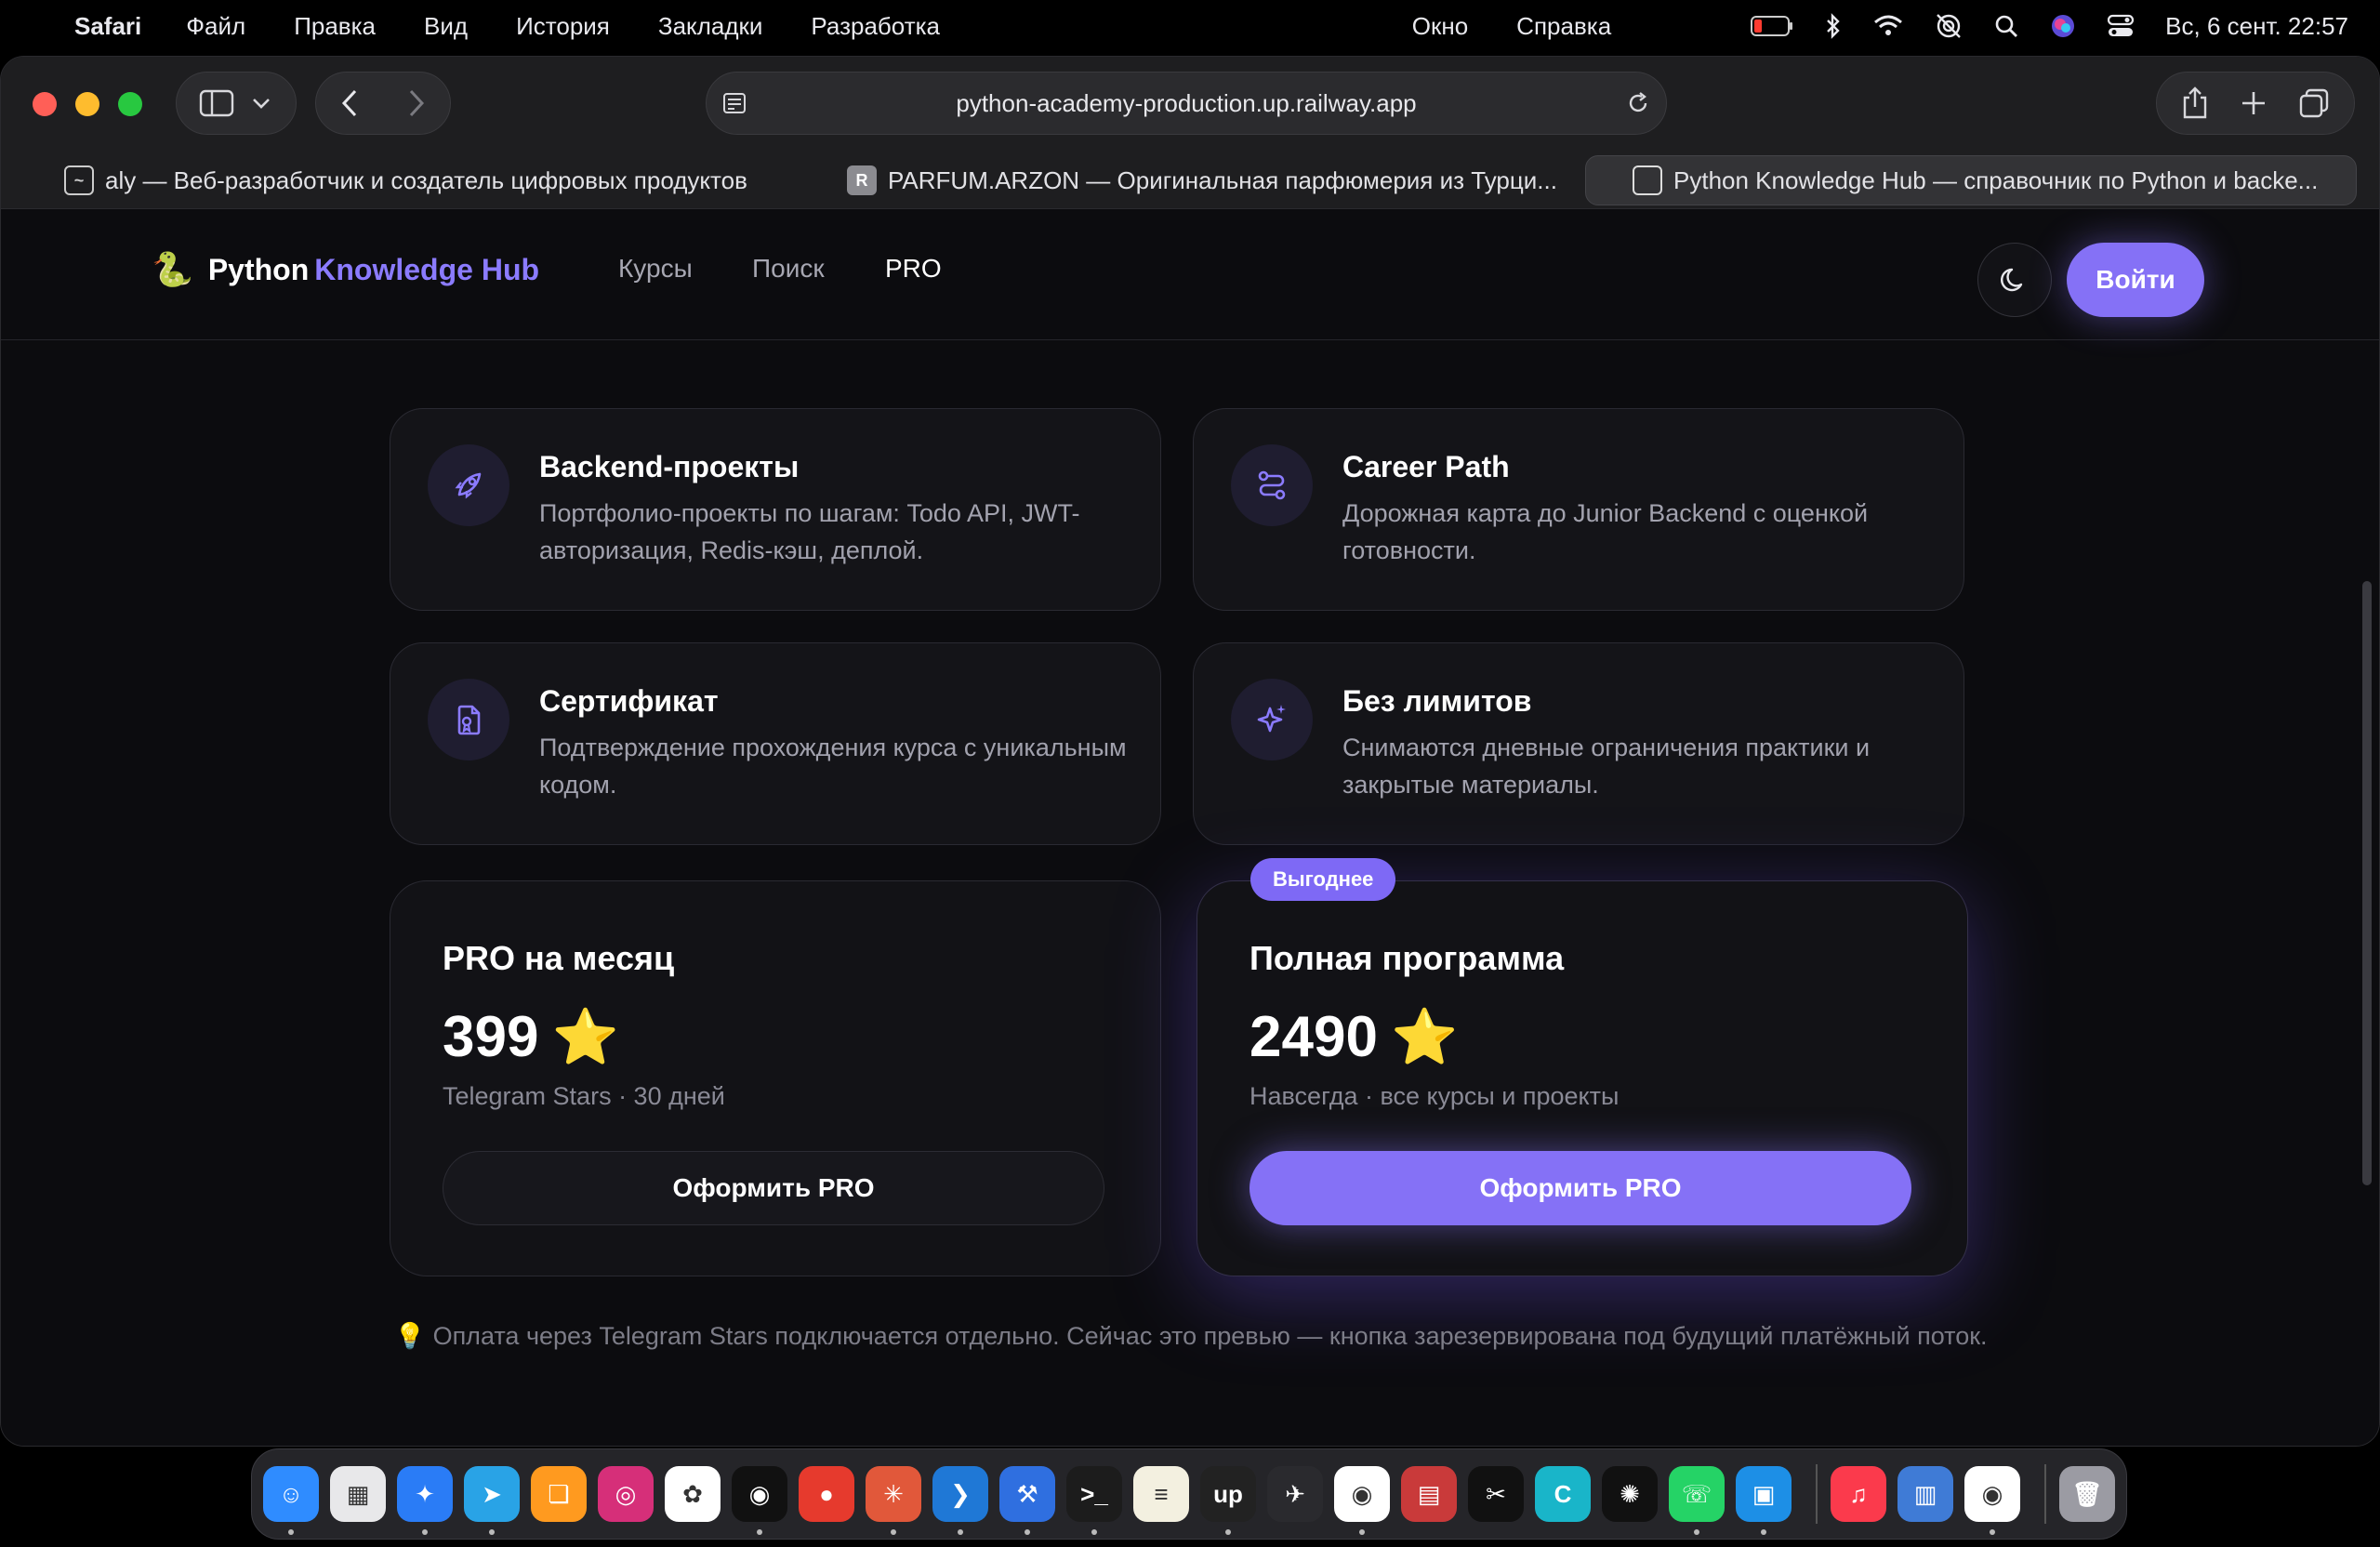 This screenshot has width=2380, height=1547. I want to click on menu-app-name: Safari, so click(107, 26).